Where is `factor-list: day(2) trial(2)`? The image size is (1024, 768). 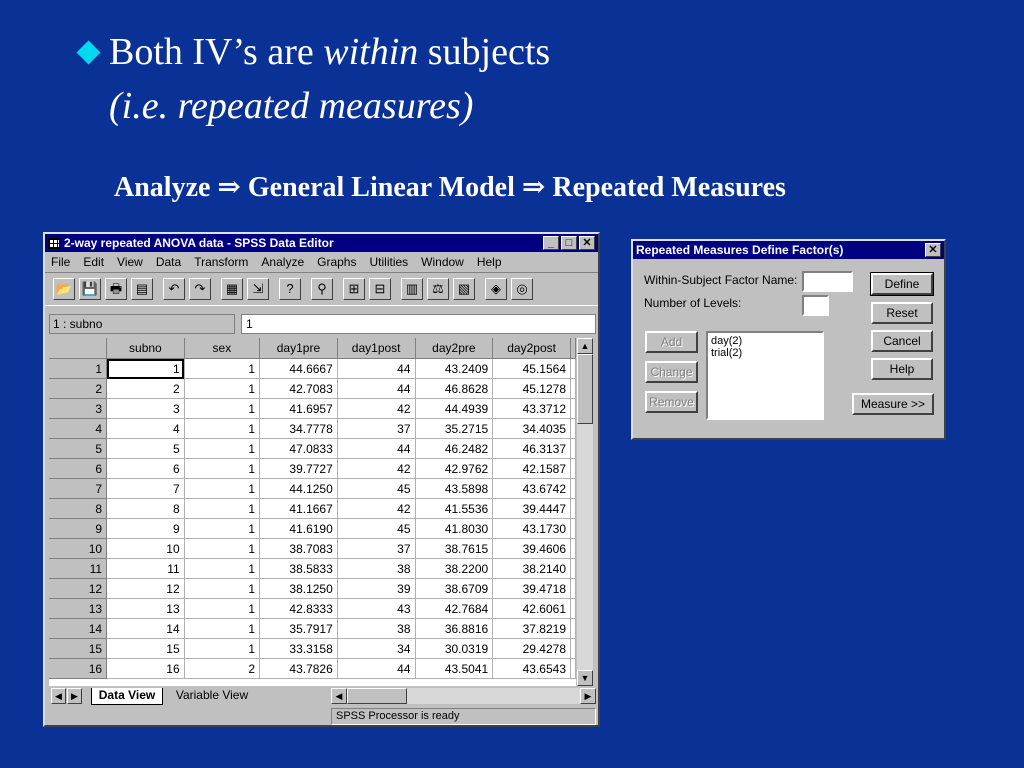 factor-list: day(2) trial(2) is located at coordinates (765, 375).